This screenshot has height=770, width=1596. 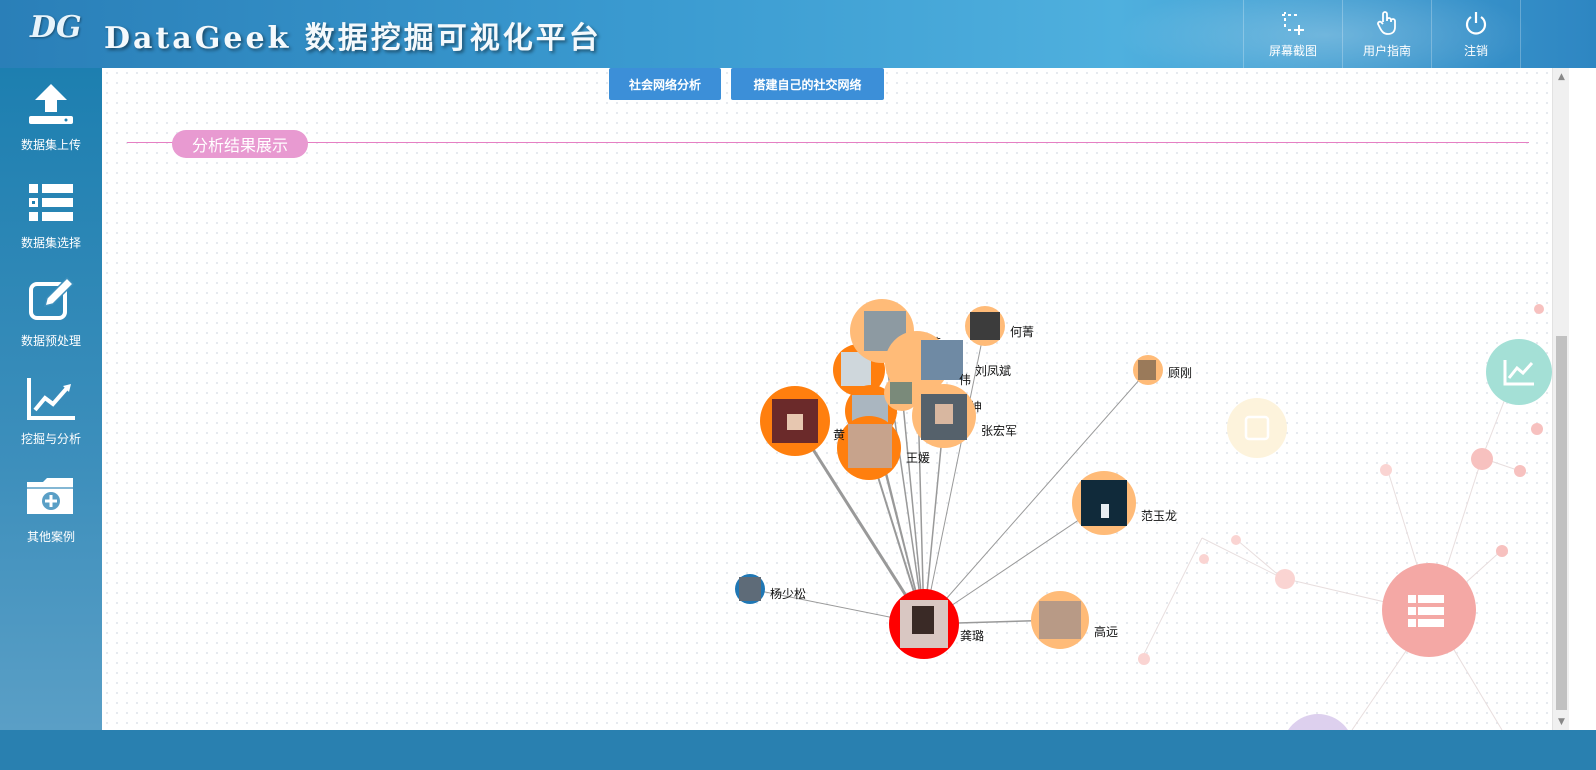 What do you see at coordinates (50, 145) in the screenshot?
I see `sidebar-item-label: 数据集上传` at bounding box center [50, 145].